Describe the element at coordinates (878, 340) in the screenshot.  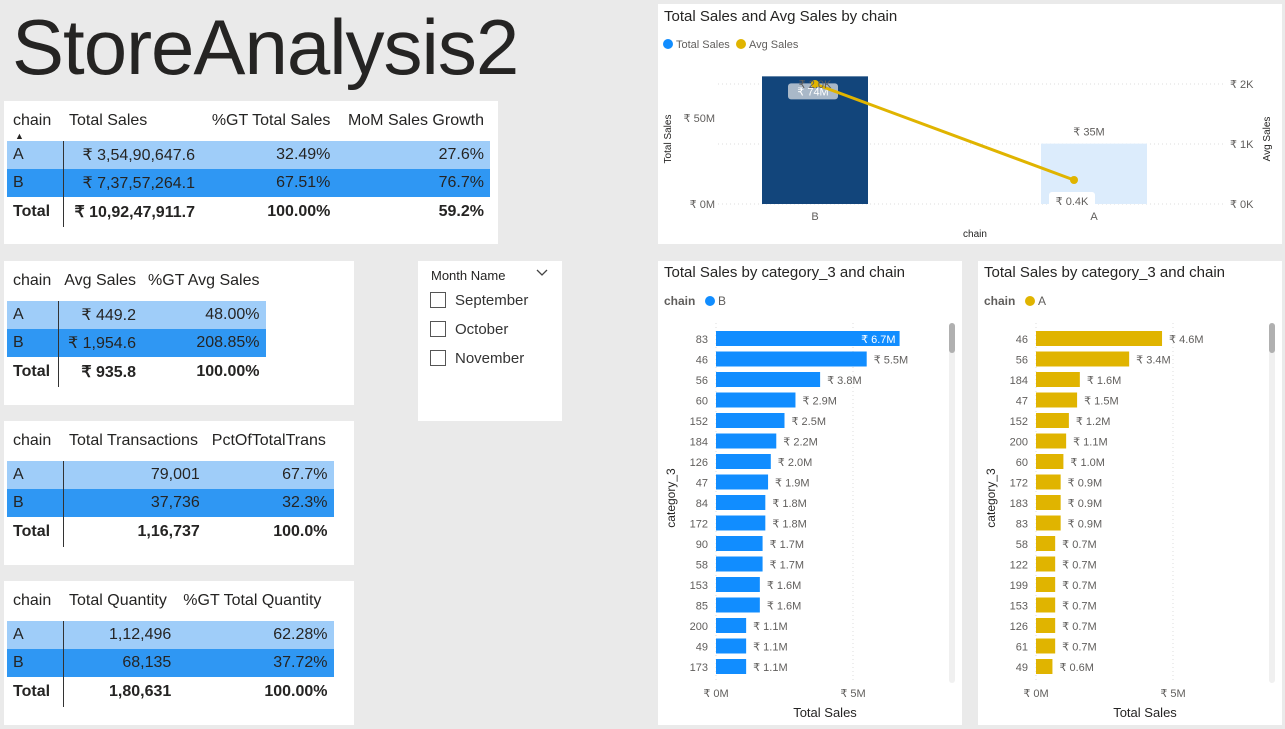
I see `bar-data-label: ₹ 6.7M` at that location.